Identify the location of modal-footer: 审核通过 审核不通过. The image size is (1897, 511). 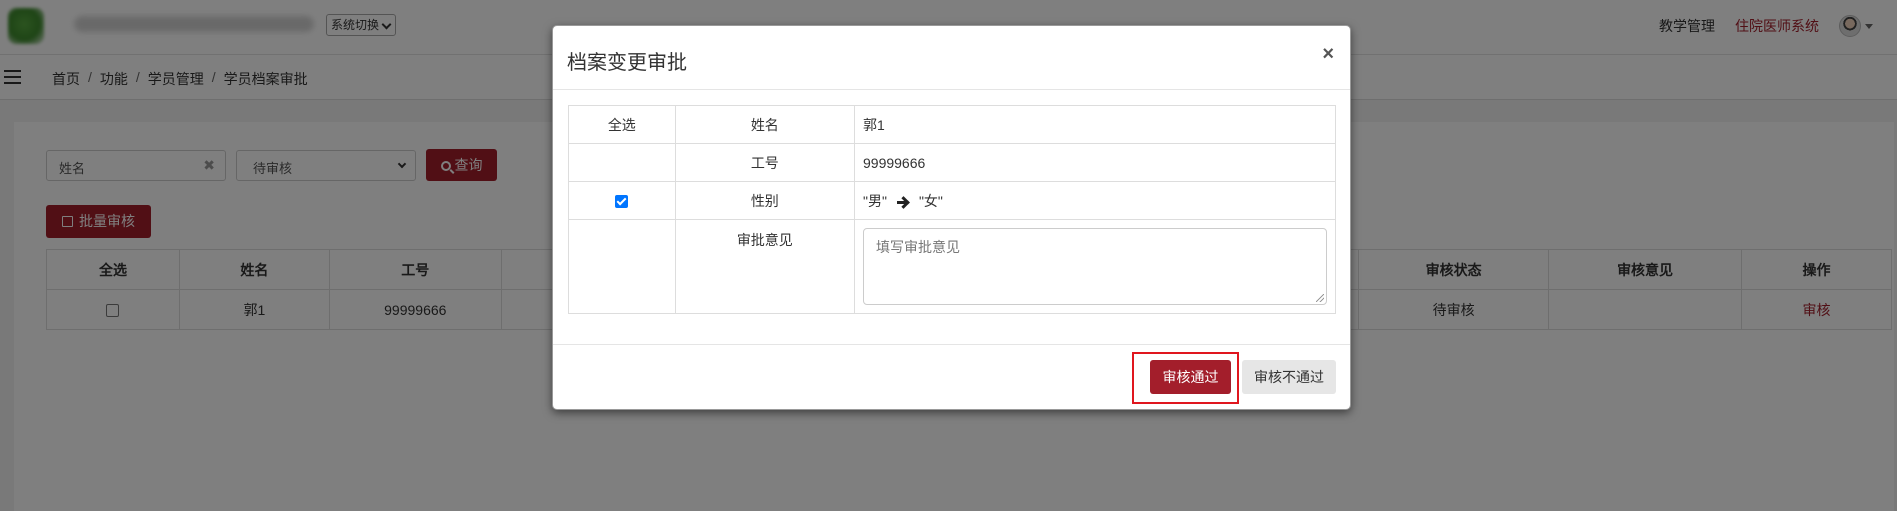
(951, 377).